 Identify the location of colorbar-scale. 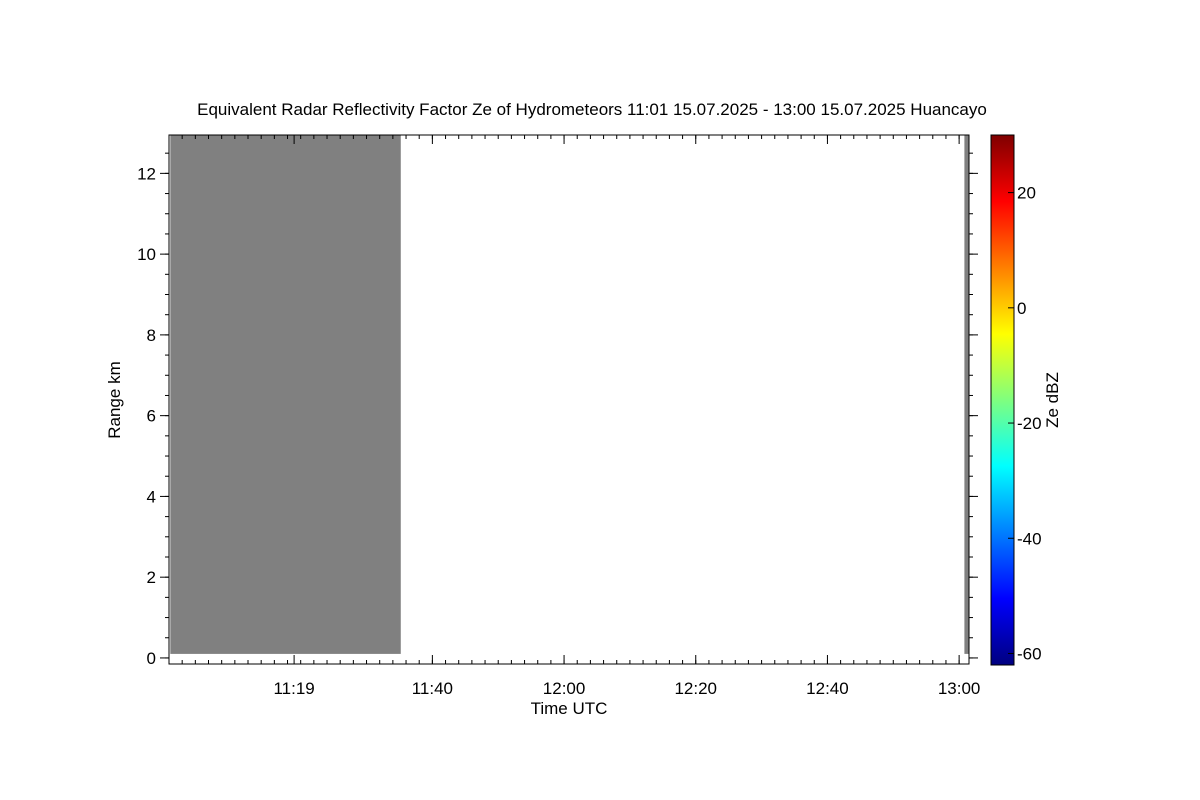
(1002, 400).